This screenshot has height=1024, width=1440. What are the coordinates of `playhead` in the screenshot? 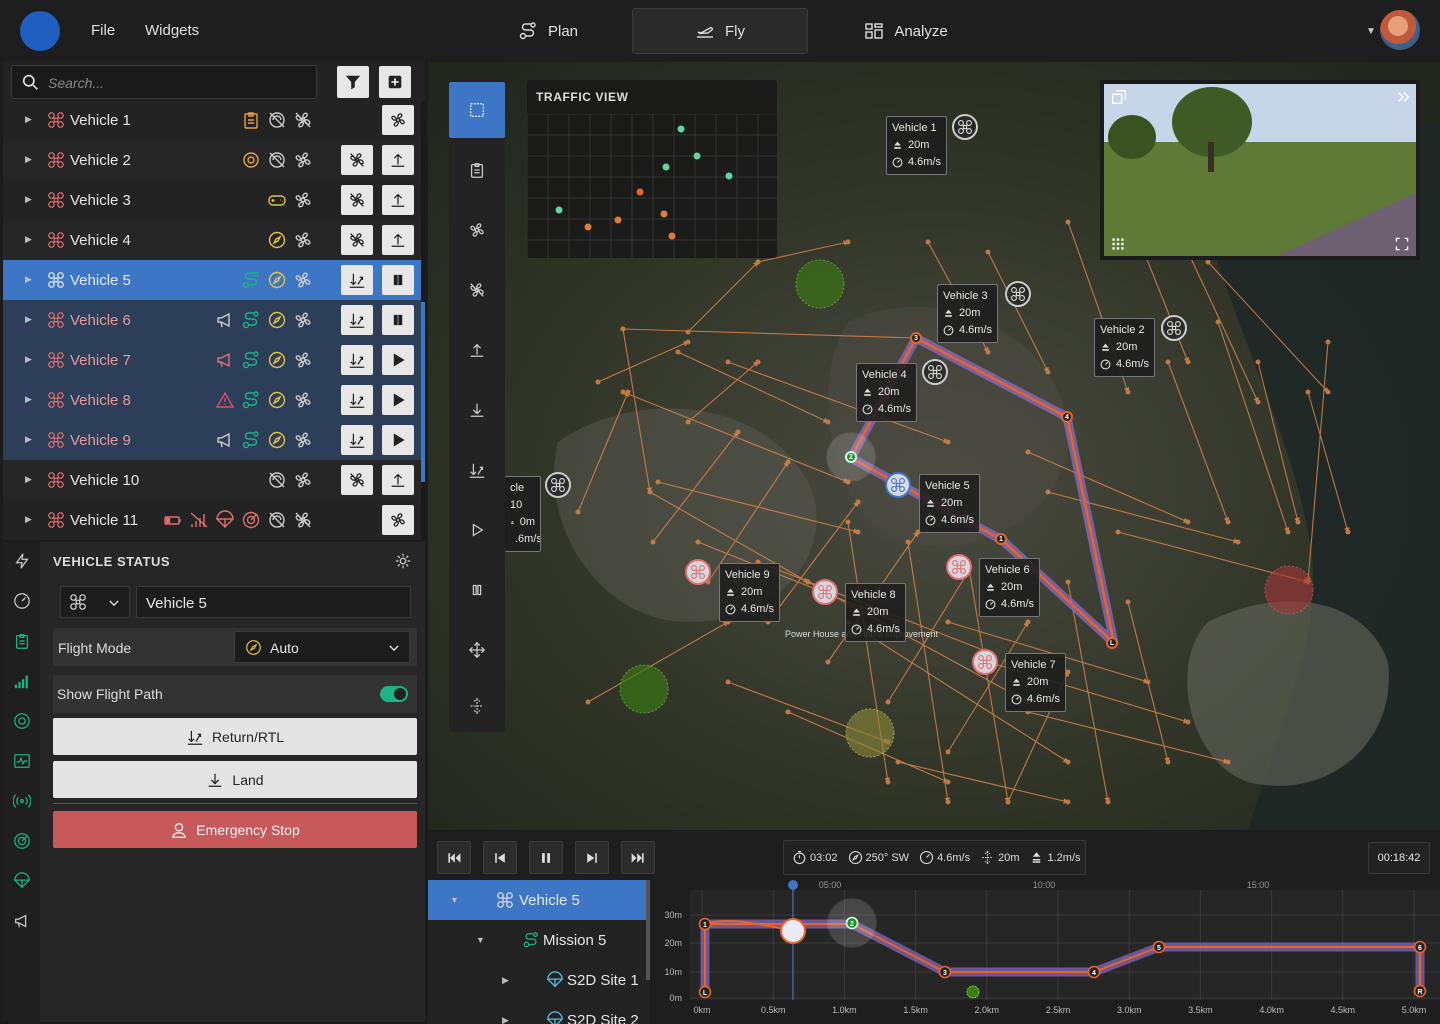 It's located at (793, 885).